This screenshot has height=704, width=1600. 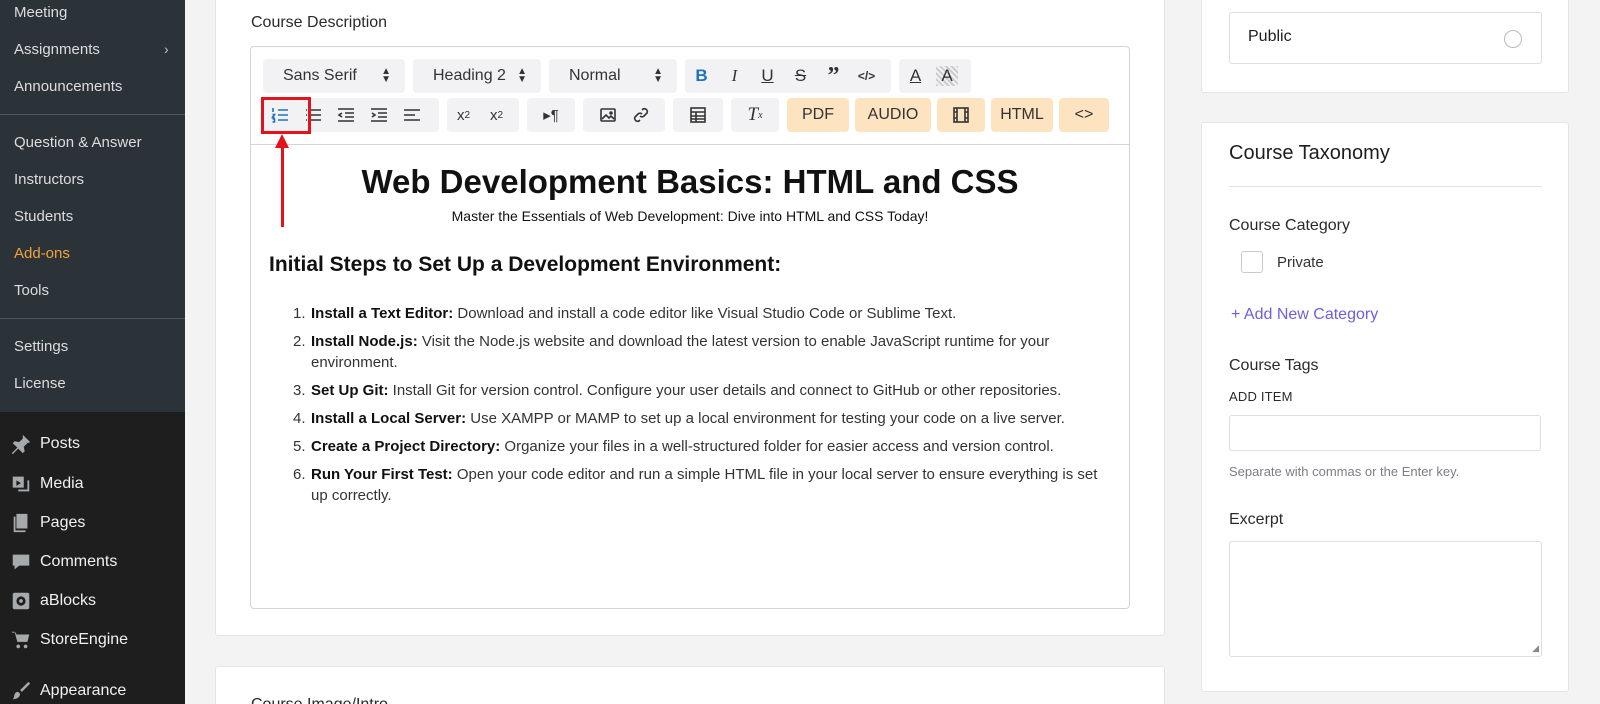 I want to click on sidebar-item-license: License, so click(x=40, y=383).